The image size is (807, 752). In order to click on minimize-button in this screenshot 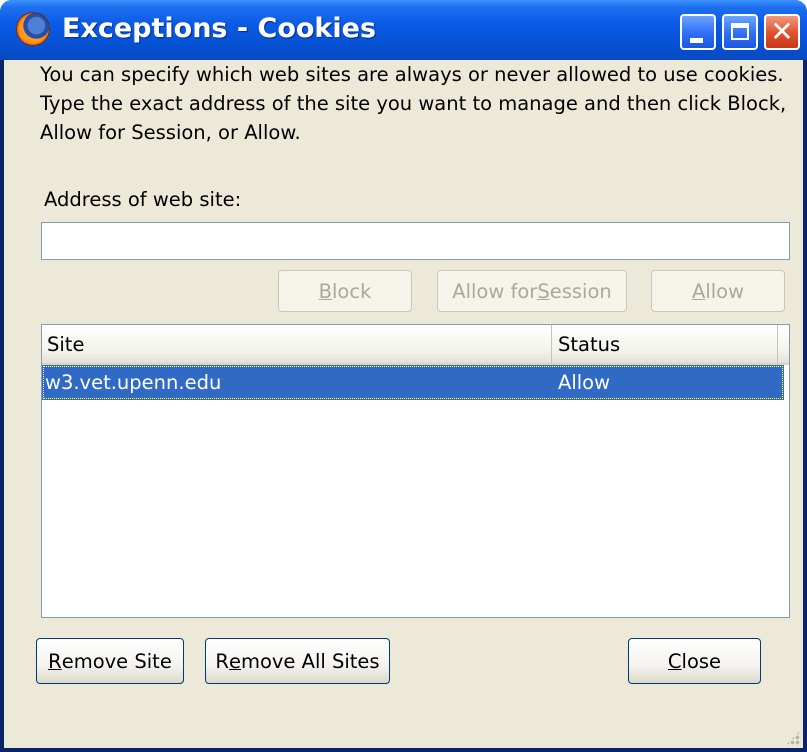, I will do `click(698, 32)`.